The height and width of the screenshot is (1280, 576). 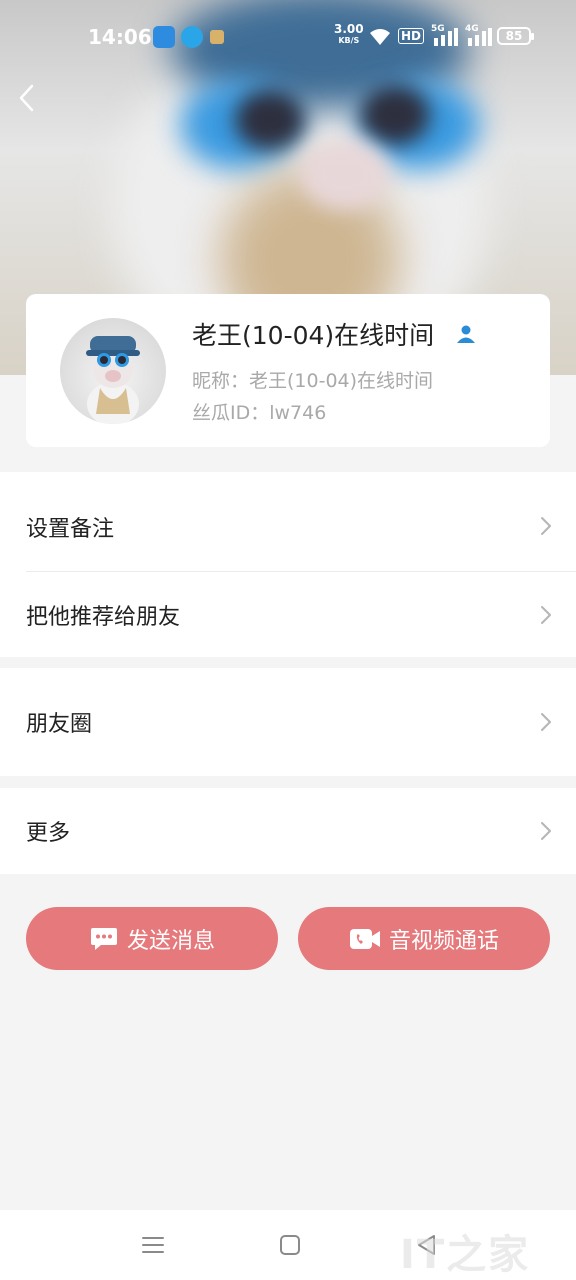 I want to click on battery-indicator: 85, so click(x=515, y=36).